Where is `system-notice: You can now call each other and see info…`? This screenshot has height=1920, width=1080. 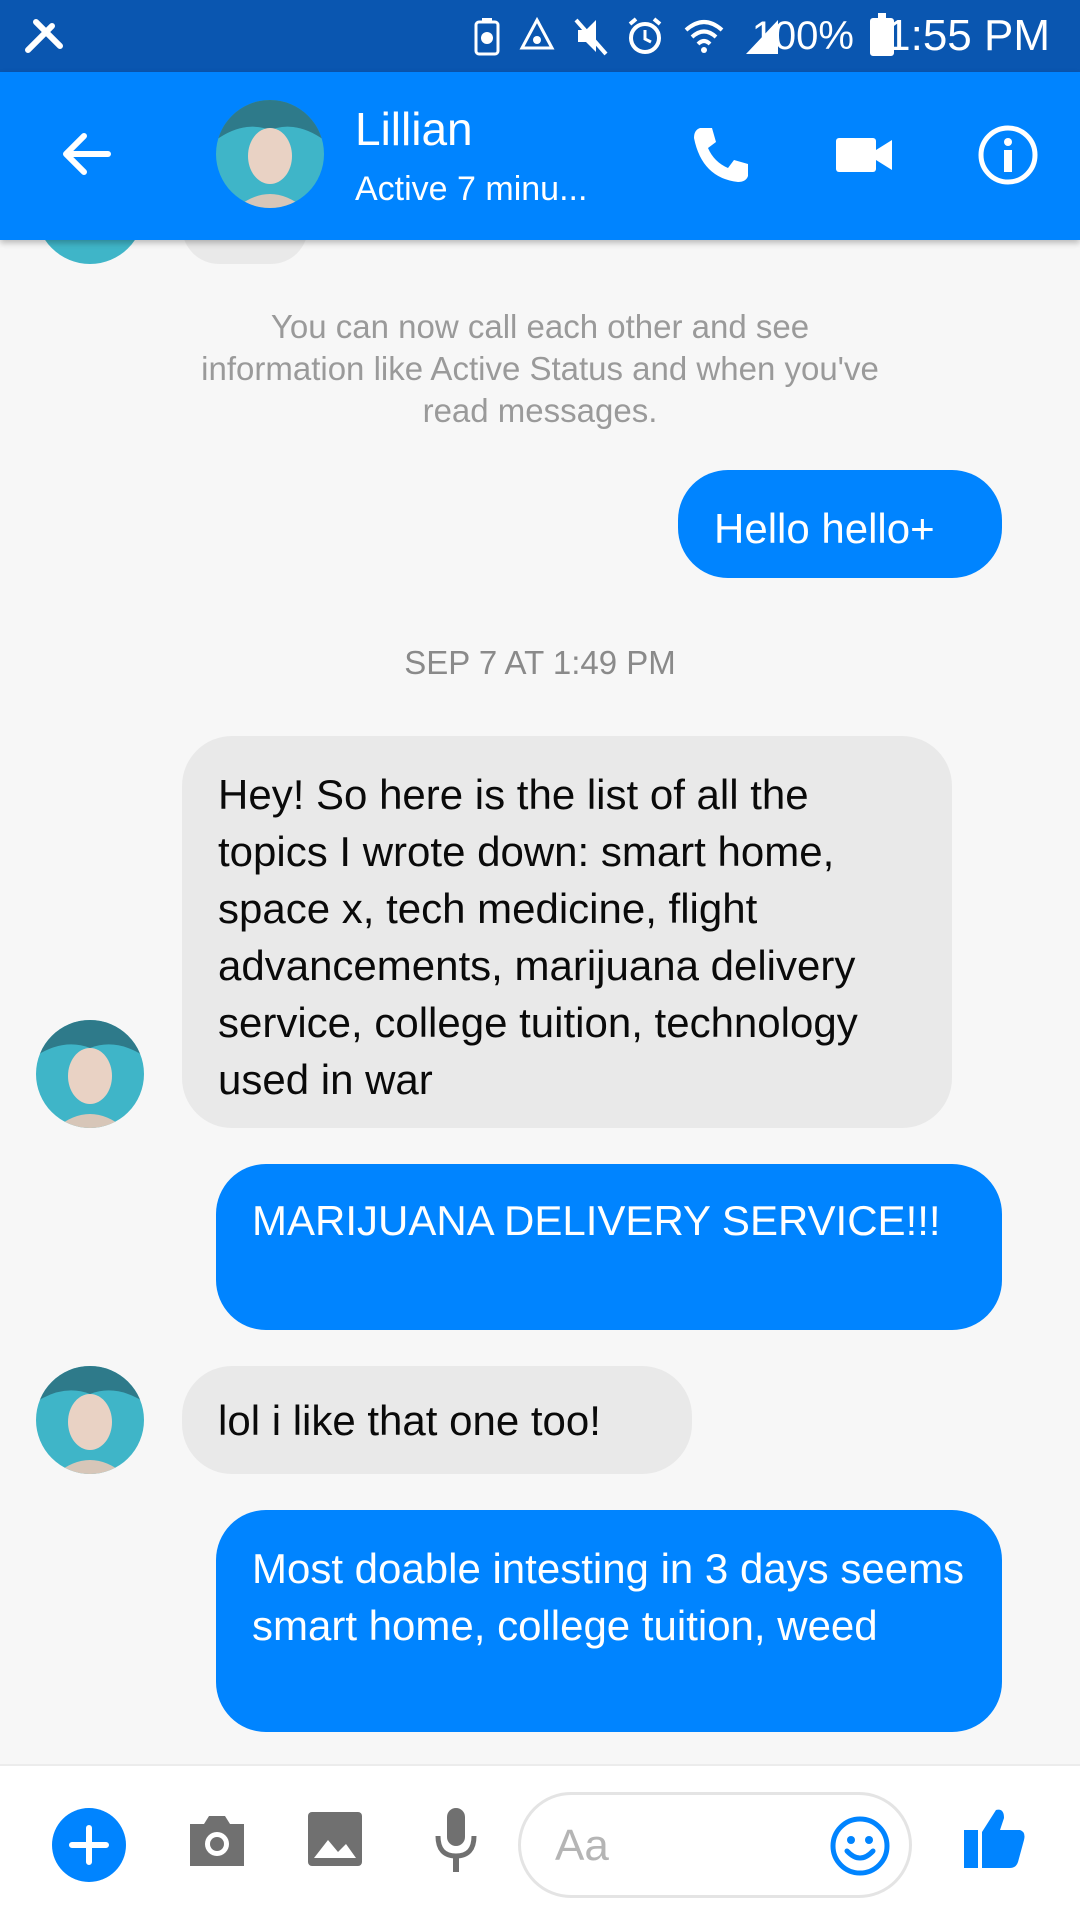
system-notice: You can now call each other and see info… is located at coordinates (540, 368).